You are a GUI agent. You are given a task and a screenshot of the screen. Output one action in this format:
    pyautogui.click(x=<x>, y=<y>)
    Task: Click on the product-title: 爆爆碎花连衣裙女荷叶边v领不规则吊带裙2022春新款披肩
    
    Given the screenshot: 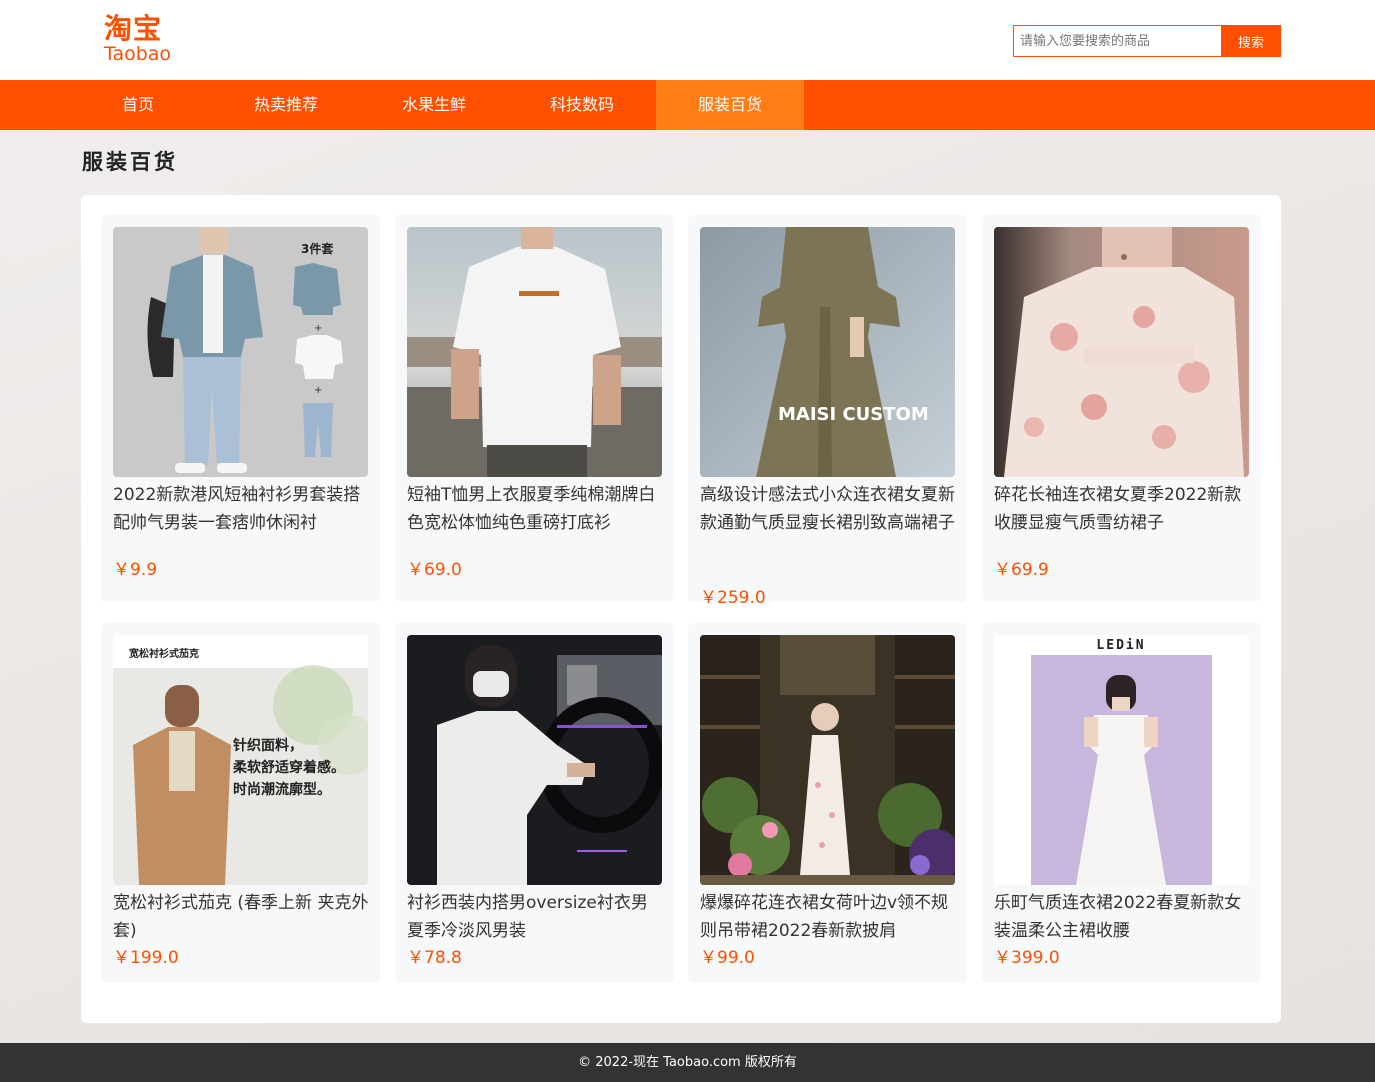 What is the action you would take?
    pyautogui.click(x=828, y=917)
    